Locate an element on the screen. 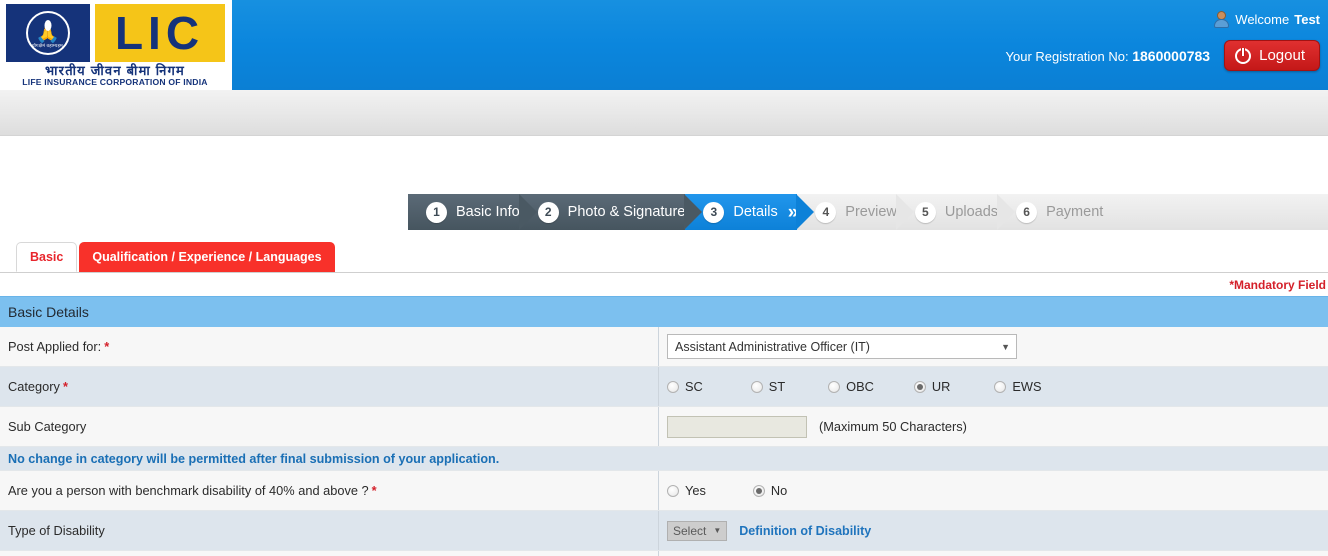  category-radio-ews: EWS is located at coordinates (1018, 386).